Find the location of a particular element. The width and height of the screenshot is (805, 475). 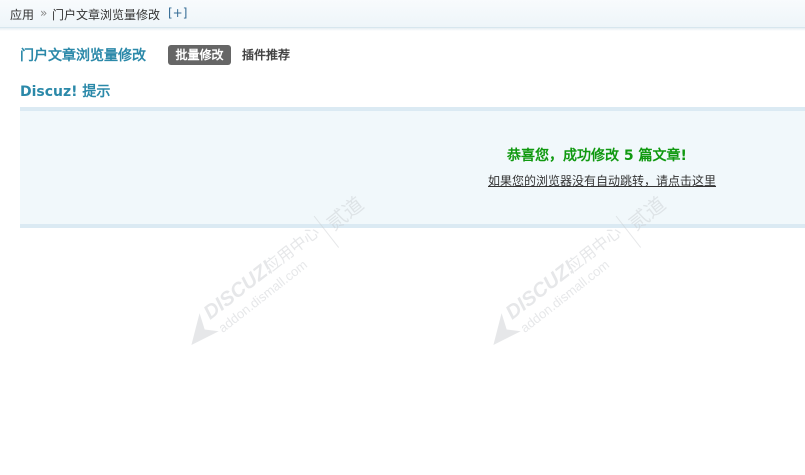

page-title: 门户文章浏览量修改 is located at coordinates (83, 56).